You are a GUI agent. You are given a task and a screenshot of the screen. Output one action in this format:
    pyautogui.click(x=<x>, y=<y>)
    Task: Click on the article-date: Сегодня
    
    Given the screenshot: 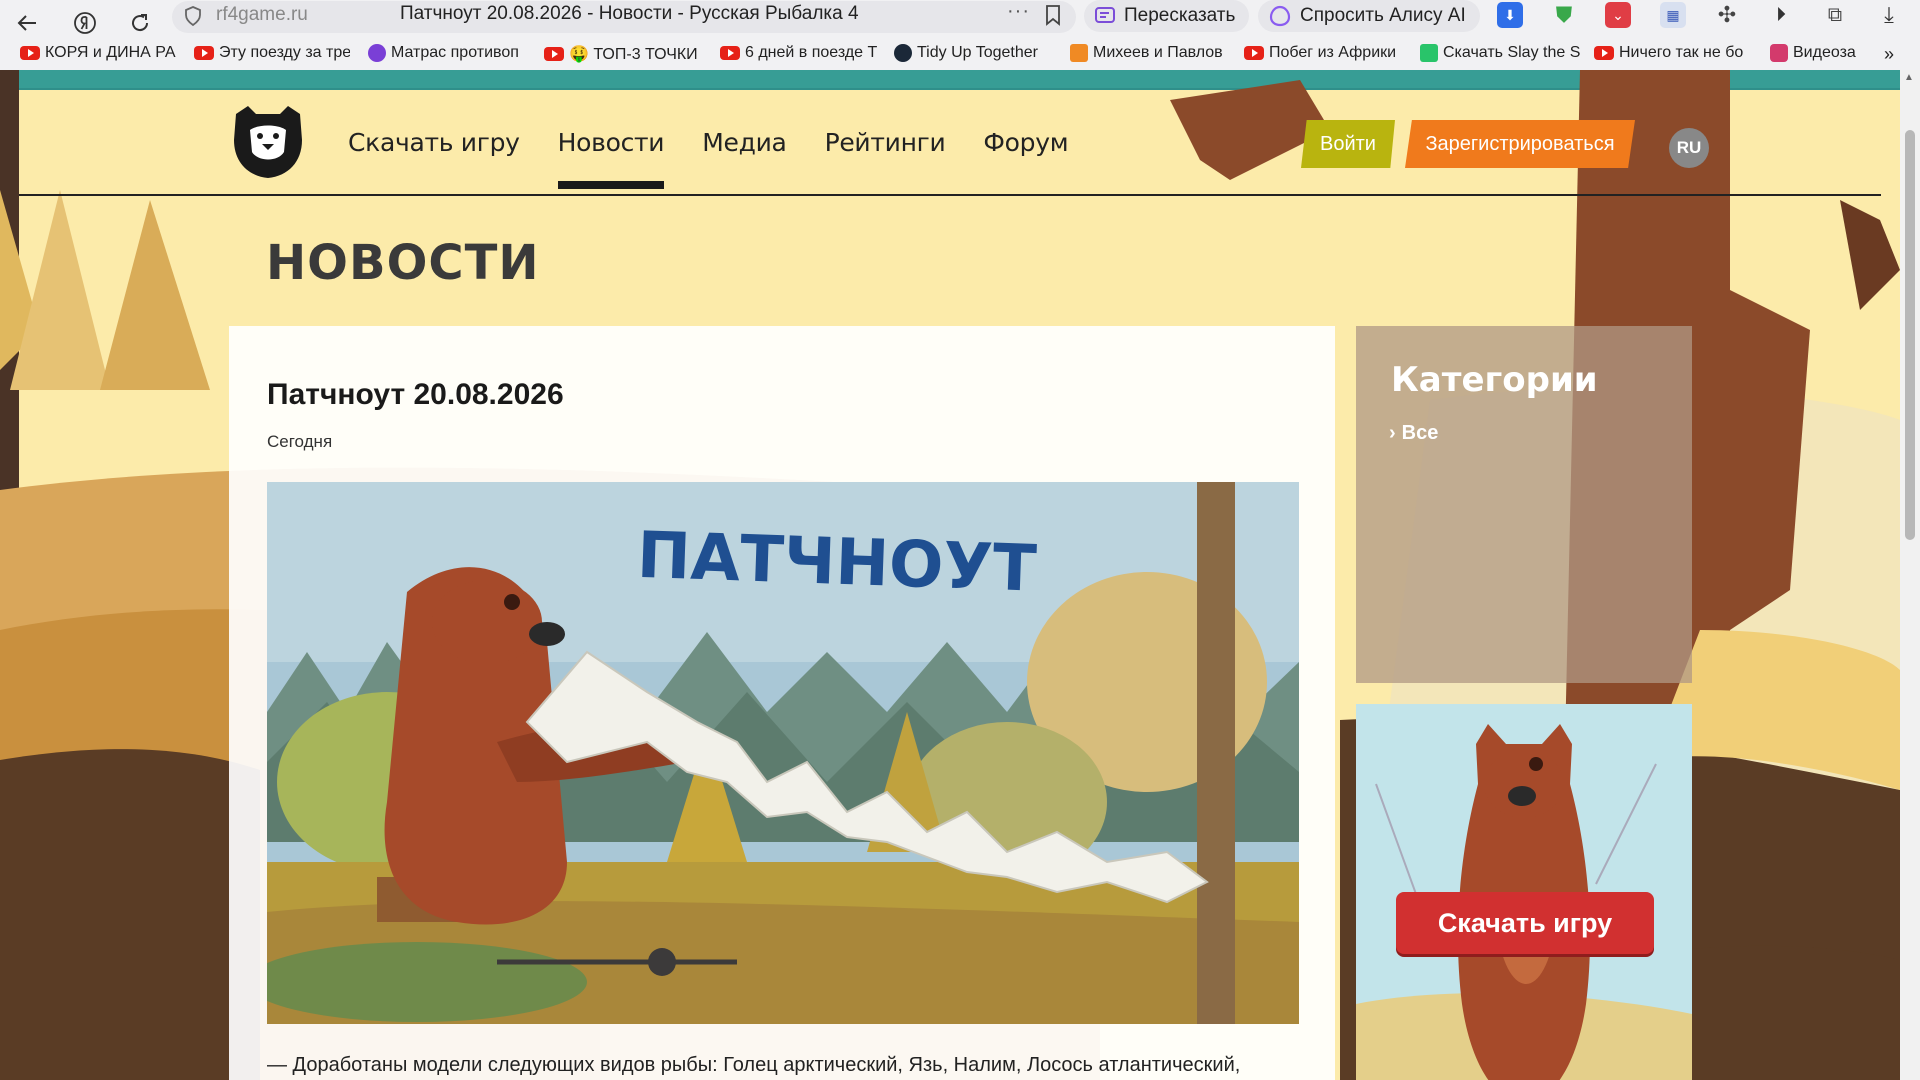 What is the action you would take?
    pyautogui.click(x=300, y=441)
    